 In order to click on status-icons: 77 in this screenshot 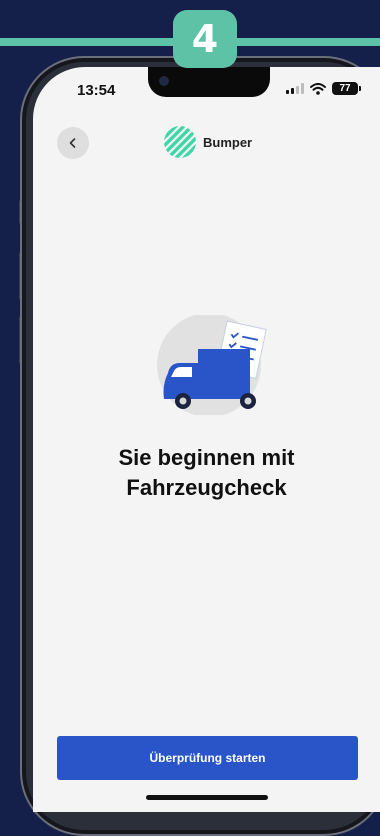, I will do `click(323, 88)`.